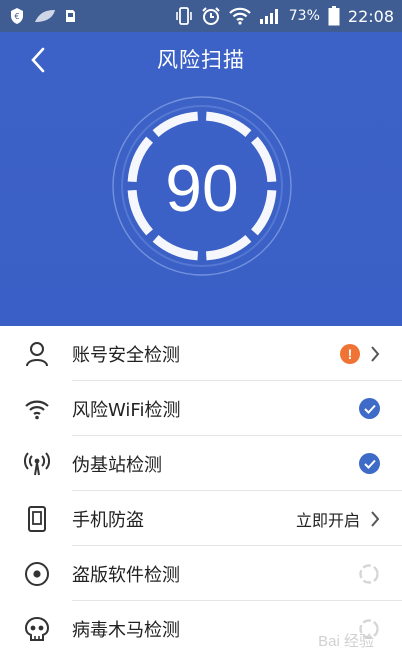 Image resolution: width=402 pixels, height=671 pixels. What do you see at coordinates (201, 573) in the screenshot?
I see `list-item-pirated-software: 盗版软件检测` at bounding box center [201, 573].